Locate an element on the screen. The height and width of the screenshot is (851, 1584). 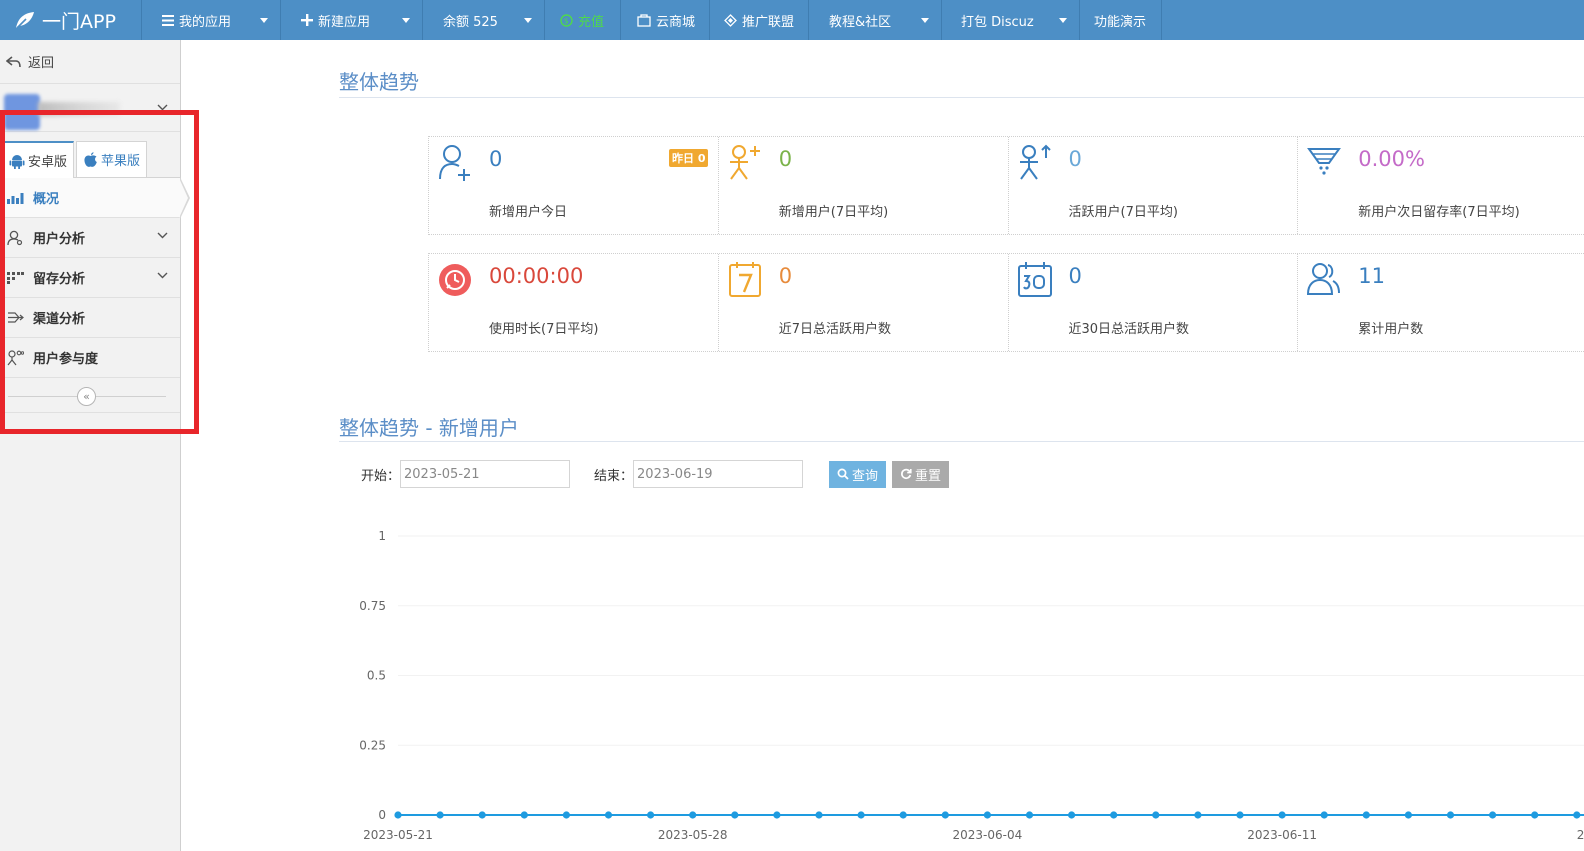
nav-affiliate-label: 推广联盟 is located at coordinates (768, 22).